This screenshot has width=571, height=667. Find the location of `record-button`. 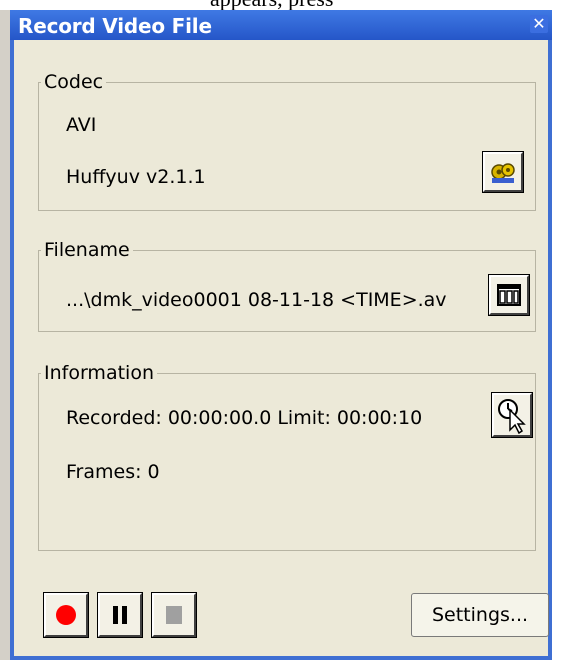

record-button is located at coordinates (66, 615).